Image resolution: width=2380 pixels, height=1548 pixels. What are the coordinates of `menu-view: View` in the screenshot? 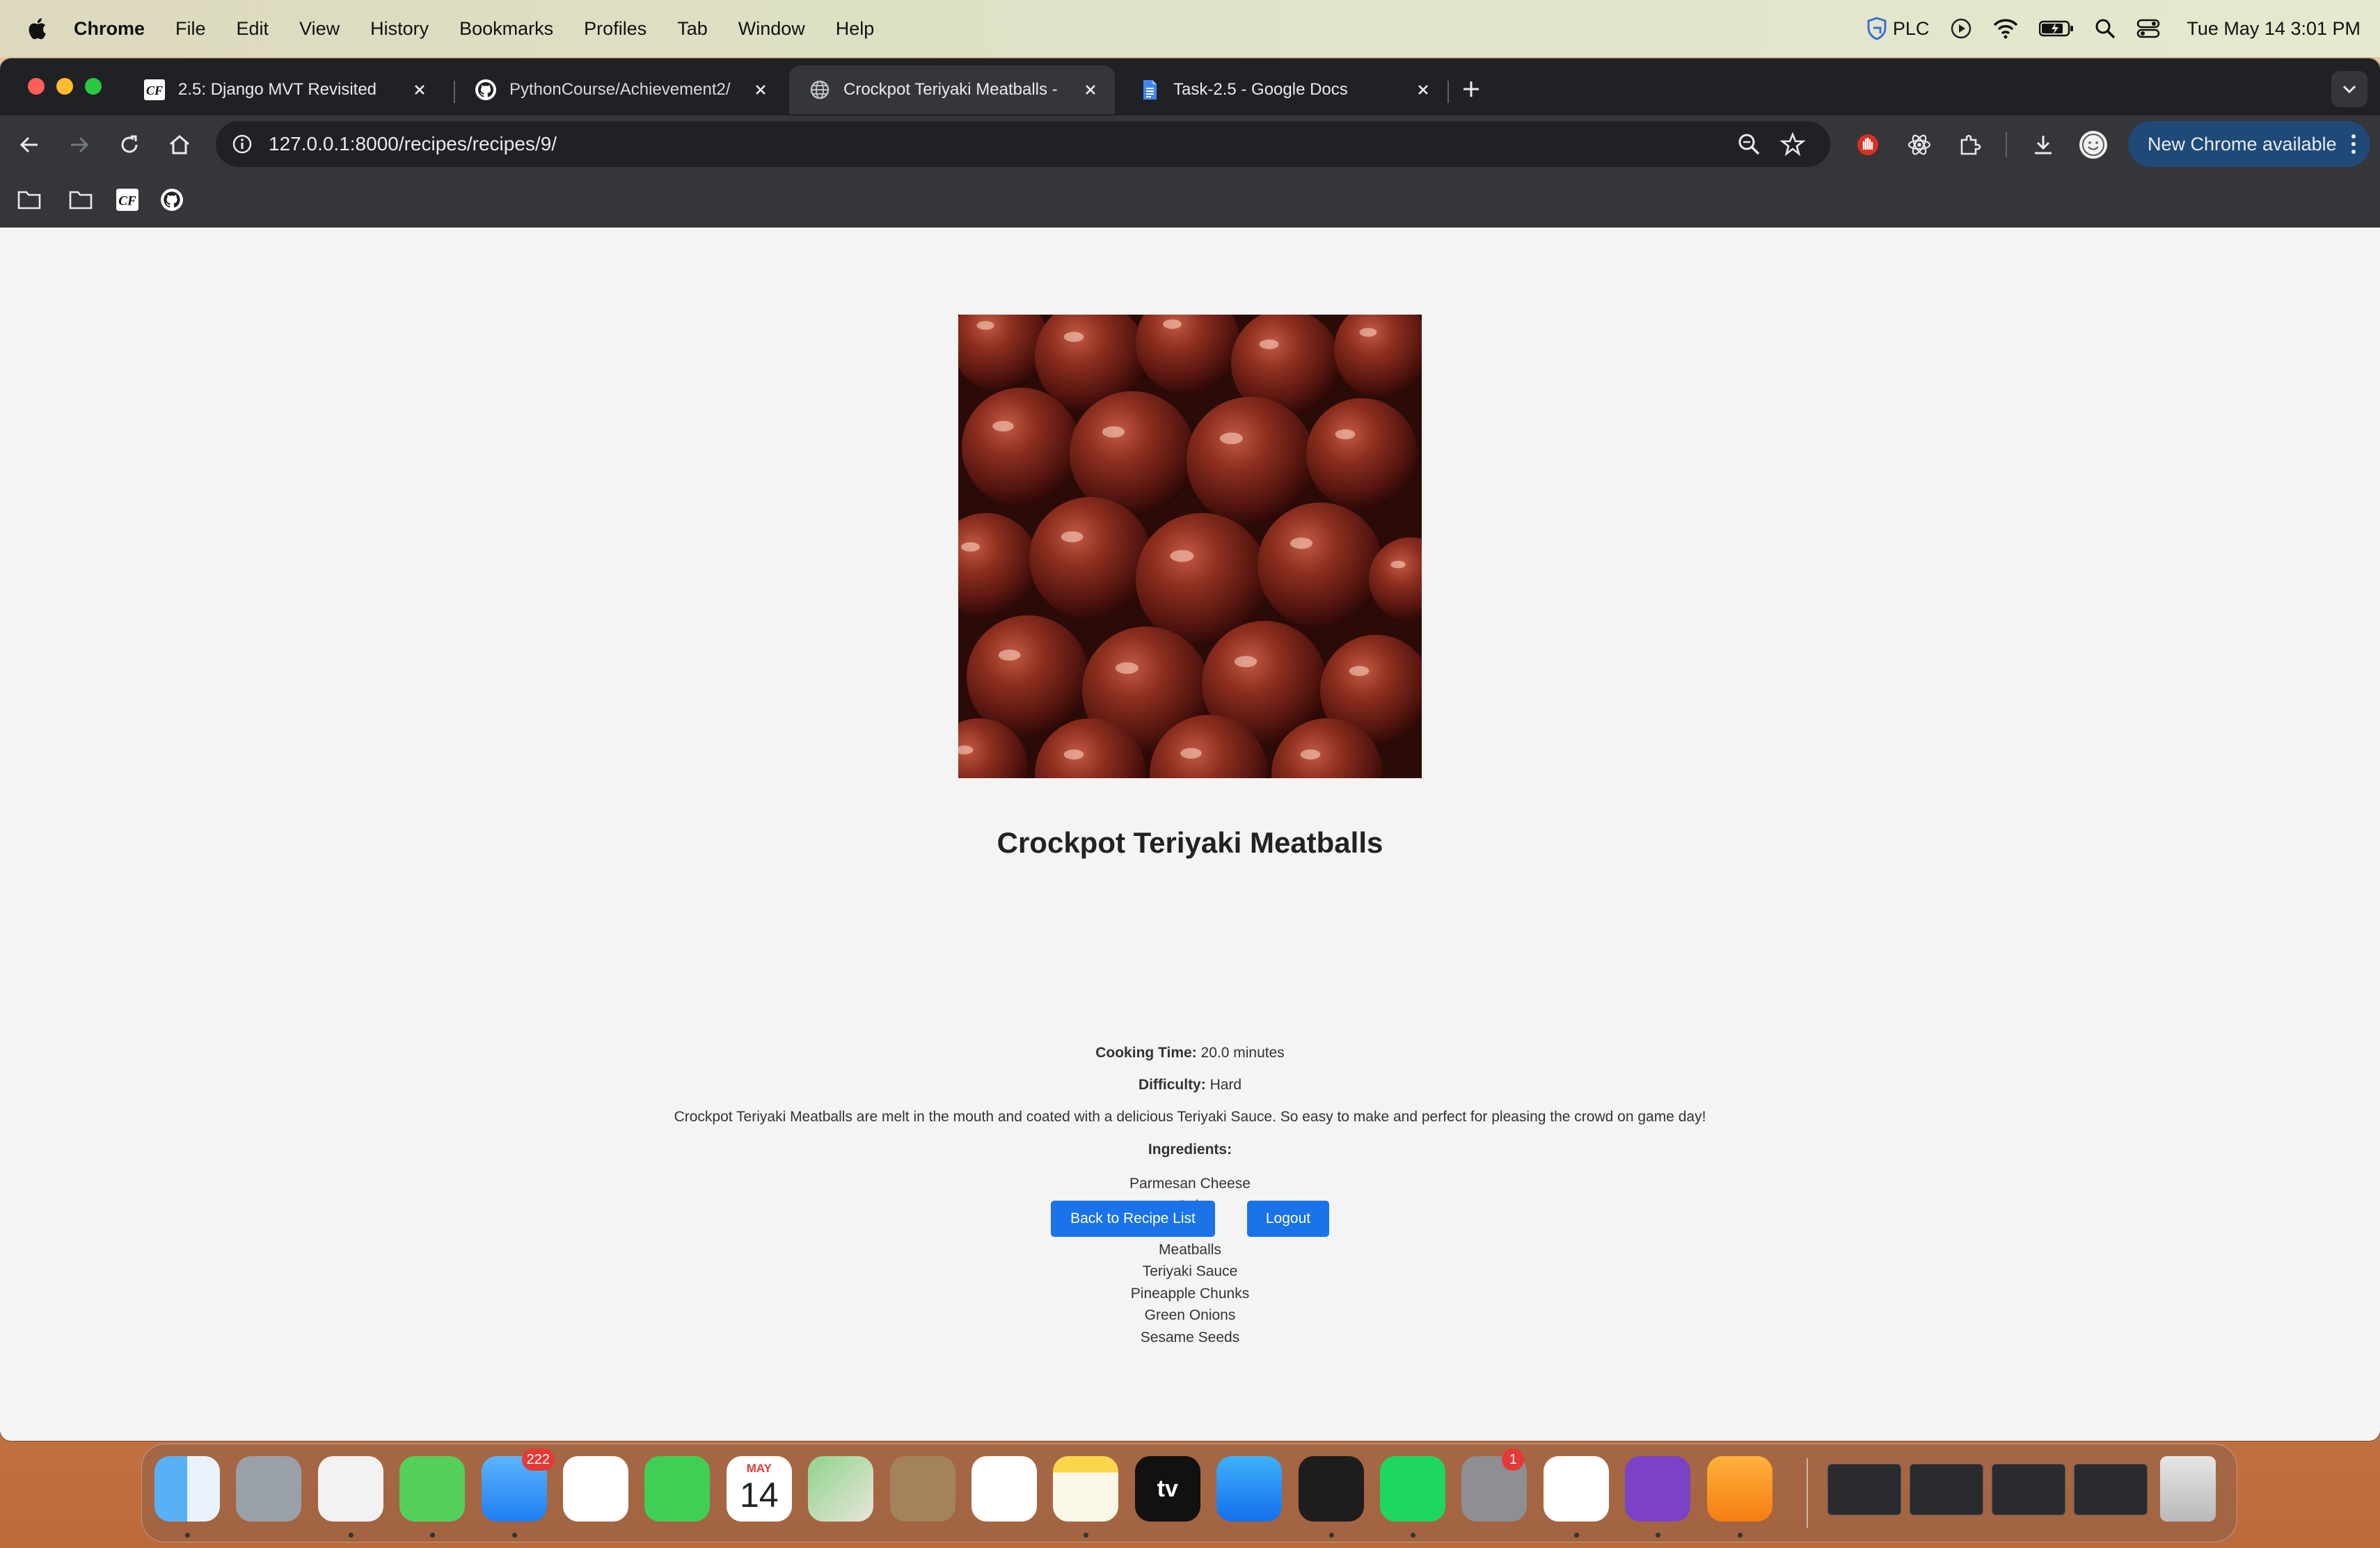 It's located at (319, 29).